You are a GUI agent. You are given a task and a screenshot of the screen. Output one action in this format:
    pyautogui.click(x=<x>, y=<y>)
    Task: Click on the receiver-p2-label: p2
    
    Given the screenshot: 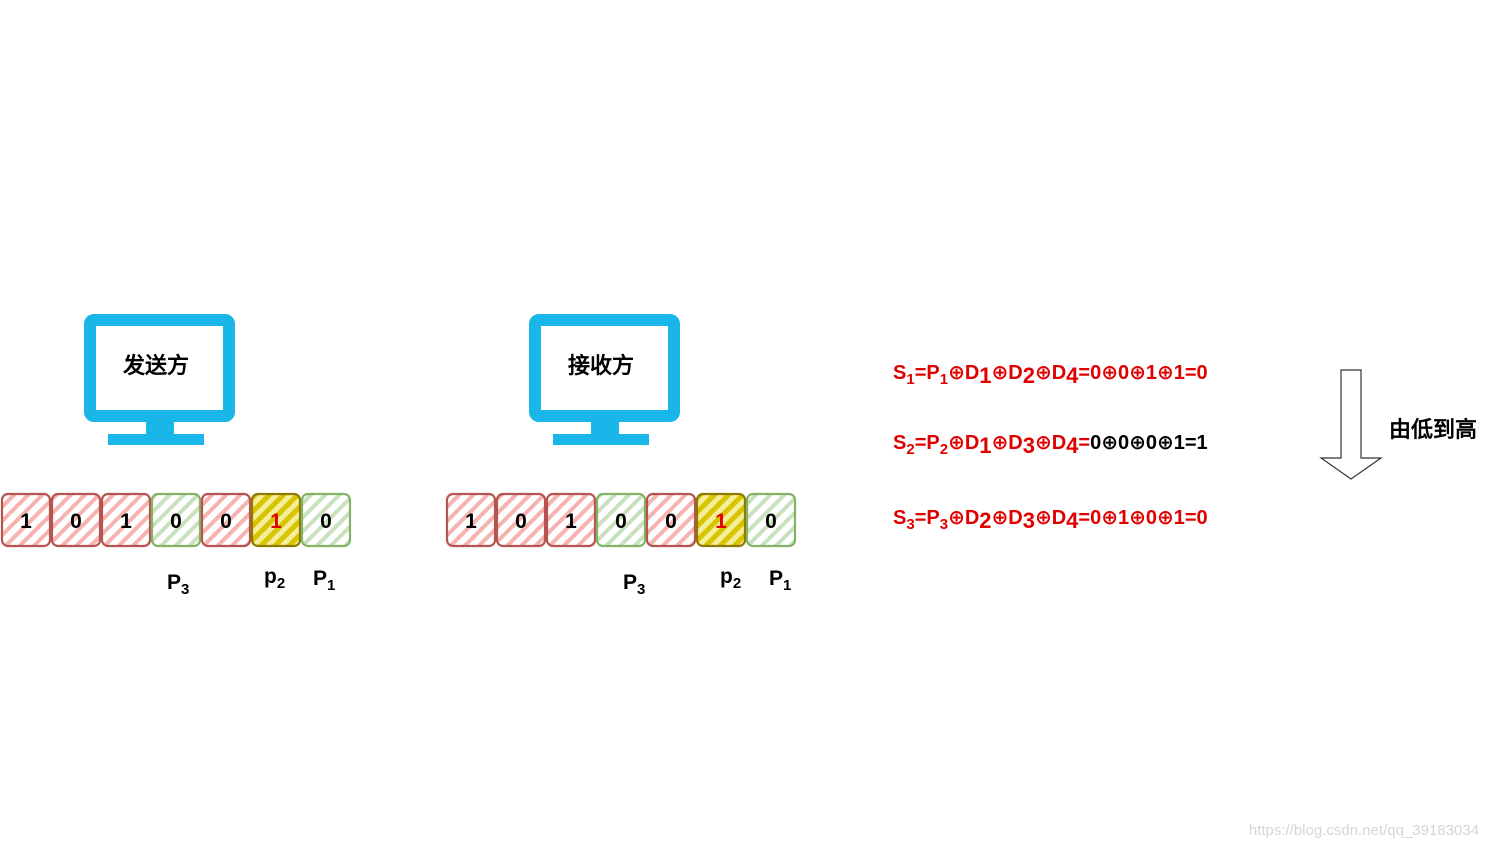 What is the action you would take?
    pyautogui.click(x=731, y=578)
    